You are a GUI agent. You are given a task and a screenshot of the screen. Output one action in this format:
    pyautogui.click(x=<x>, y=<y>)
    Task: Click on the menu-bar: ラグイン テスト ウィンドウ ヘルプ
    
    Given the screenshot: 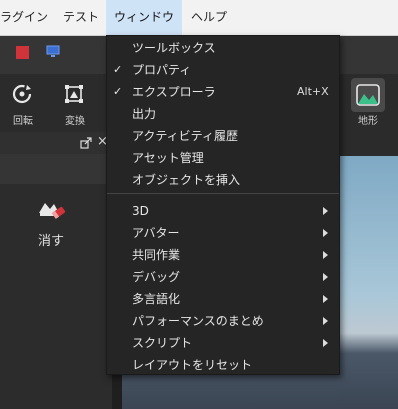 What is the action you would take?
    pyautogui.click(x=199, y=18)
    